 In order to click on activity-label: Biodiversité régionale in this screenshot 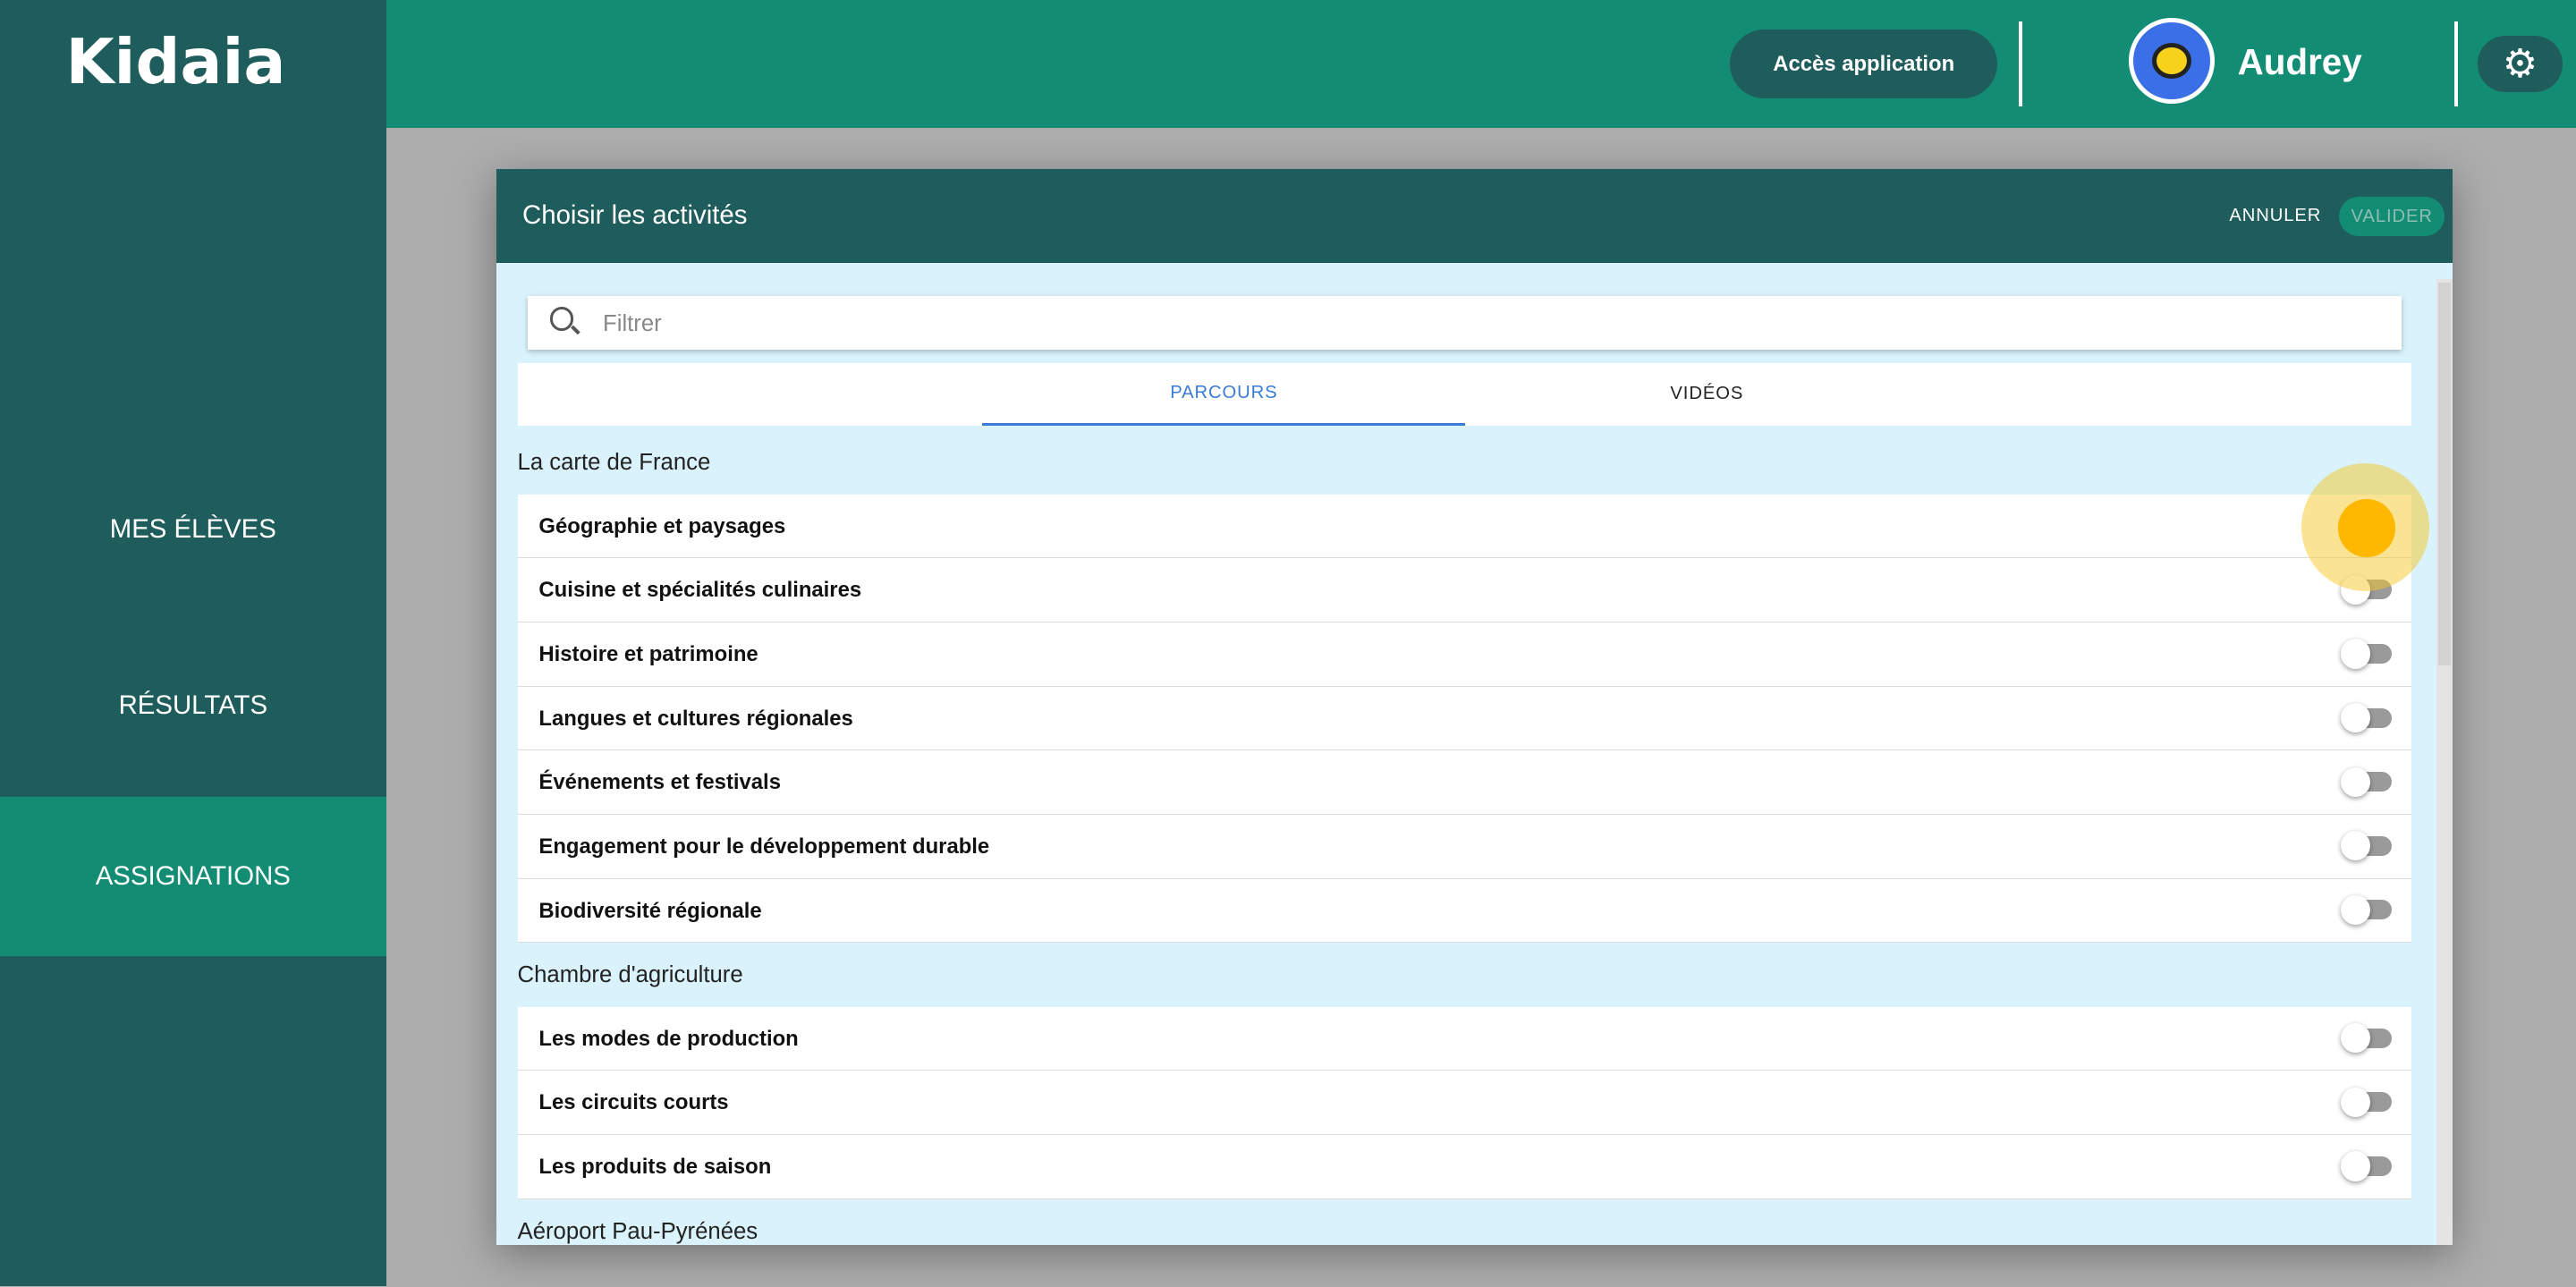, I will do `click(650, 910)`.